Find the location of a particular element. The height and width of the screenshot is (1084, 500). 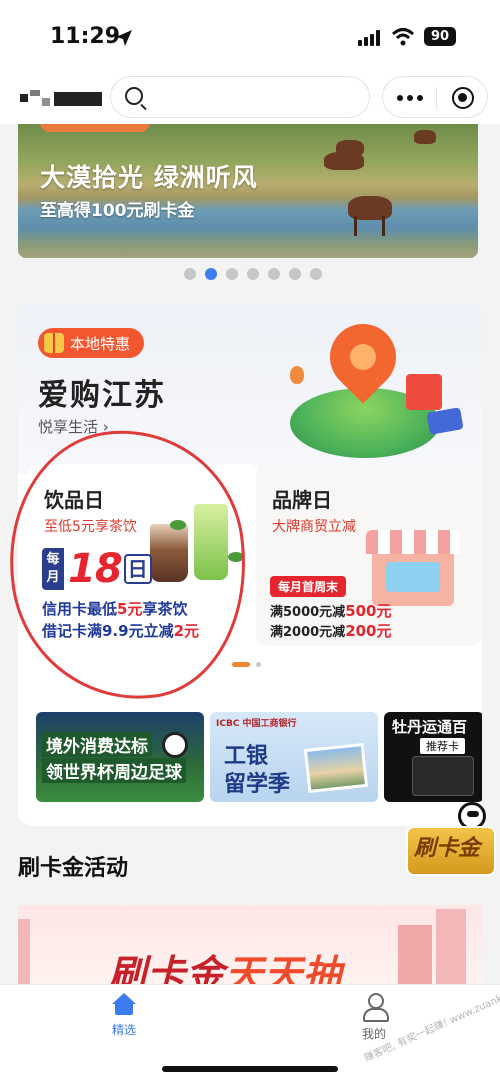

storefront-illustration is located at coordinates (413, 570).